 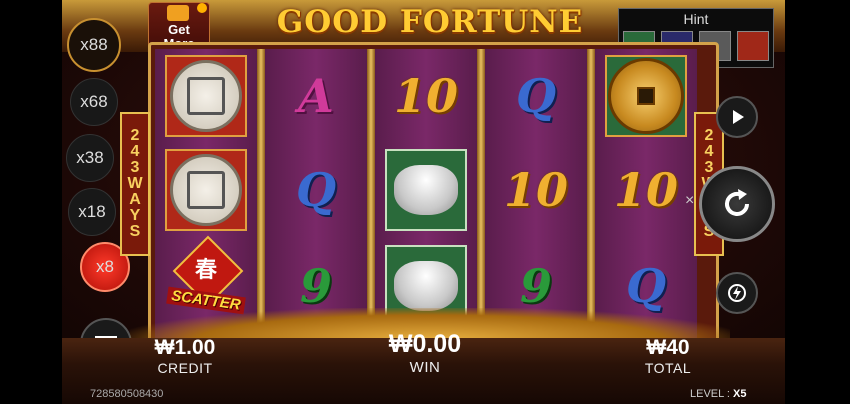 What do you see at coordinates (753, 46) in the screenshot?
I see `coin-icon` at bounding box center [753, 46].